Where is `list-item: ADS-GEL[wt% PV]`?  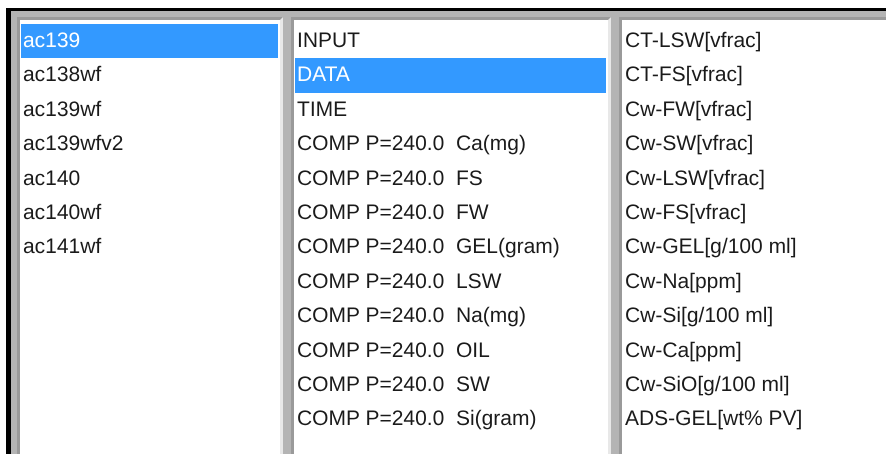 list-item: ADS-GEL[wt% PV] is located at coordinates (754, 419).